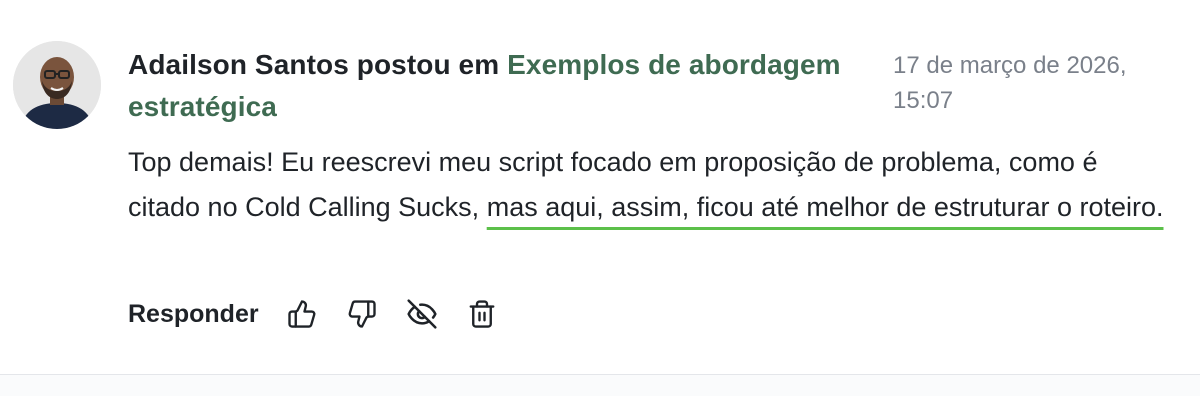  What do you see at coordinates (600, 385) in the screenshot?
I see `next-comment-area` at bounding box center [600, 385].